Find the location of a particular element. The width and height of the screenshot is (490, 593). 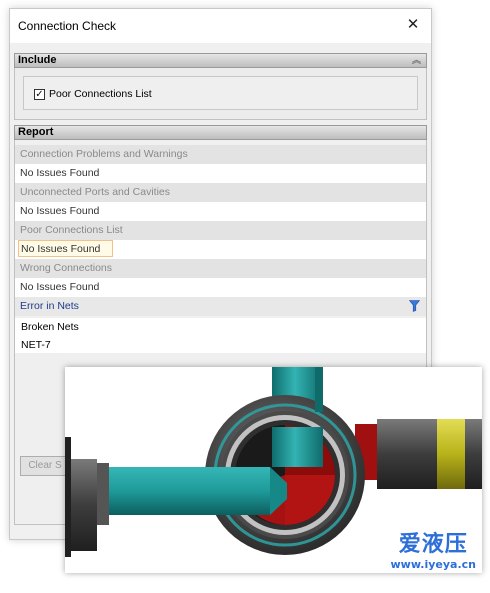

selected-value-highlight: No Issues Found is located at coordinates (65, 248).